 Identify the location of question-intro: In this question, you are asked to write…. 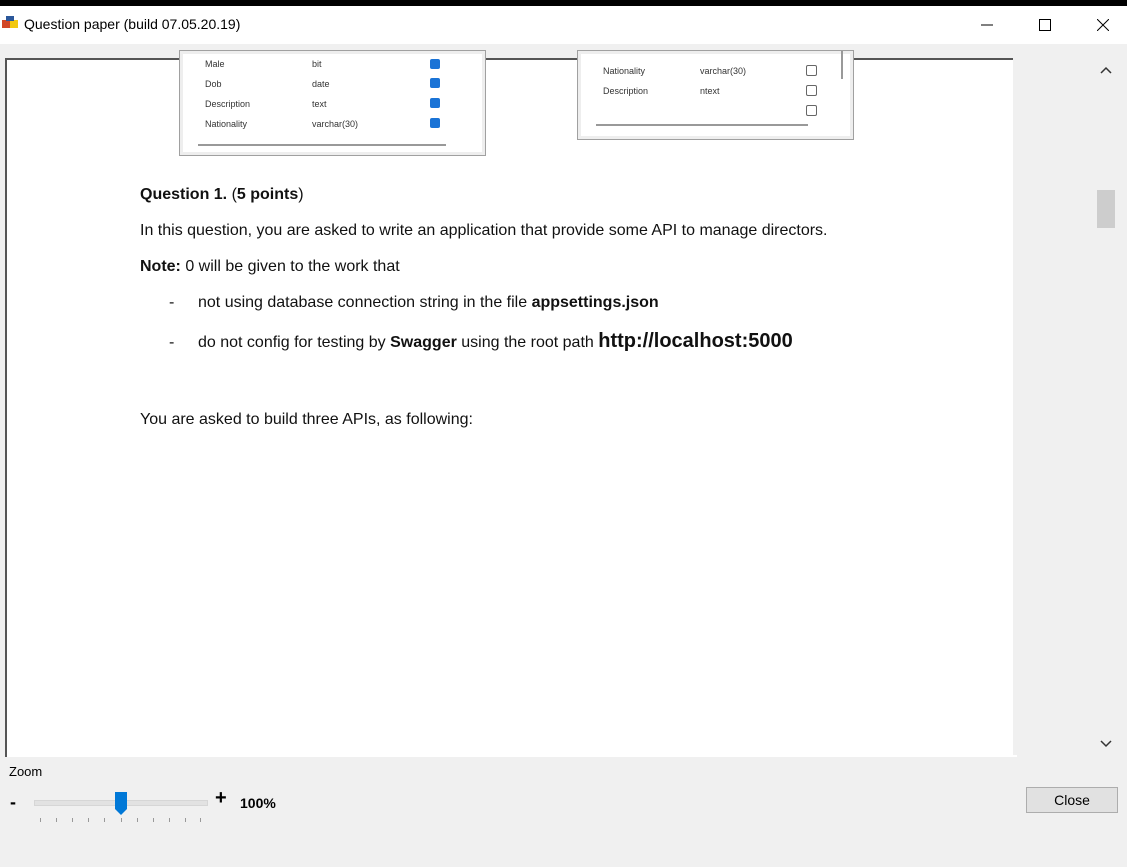
(484, 230).